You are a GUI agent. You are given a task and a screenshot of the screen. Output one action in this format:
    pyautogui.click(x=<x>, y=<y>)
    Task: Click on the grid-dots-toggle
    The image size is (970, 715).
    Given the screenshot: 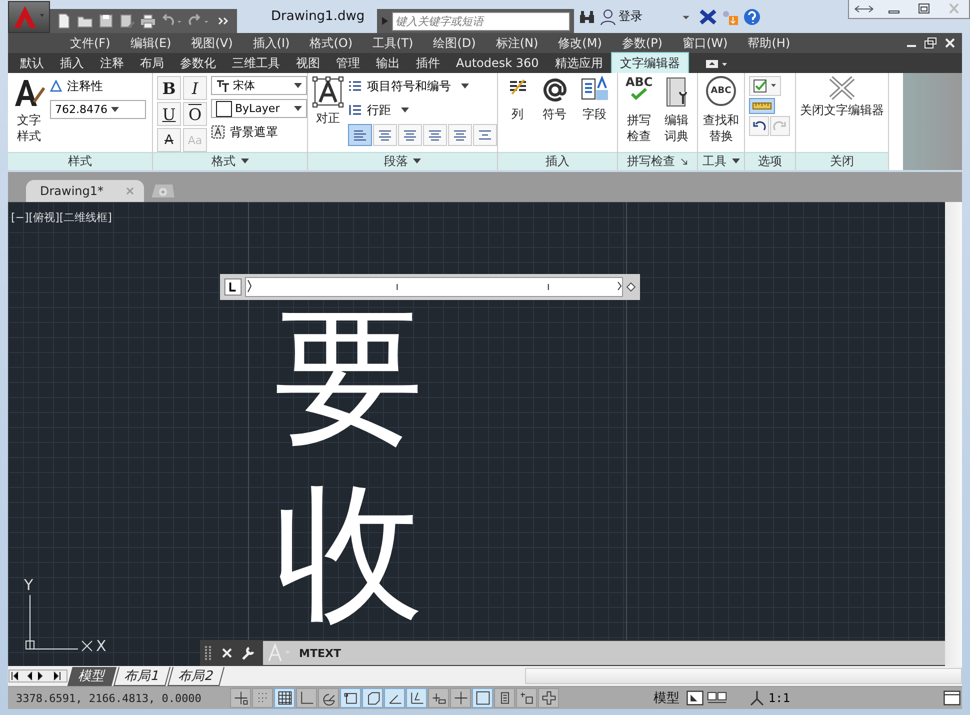 What is the action you would take?
    pyautogui.click(x=262, y=698)
    